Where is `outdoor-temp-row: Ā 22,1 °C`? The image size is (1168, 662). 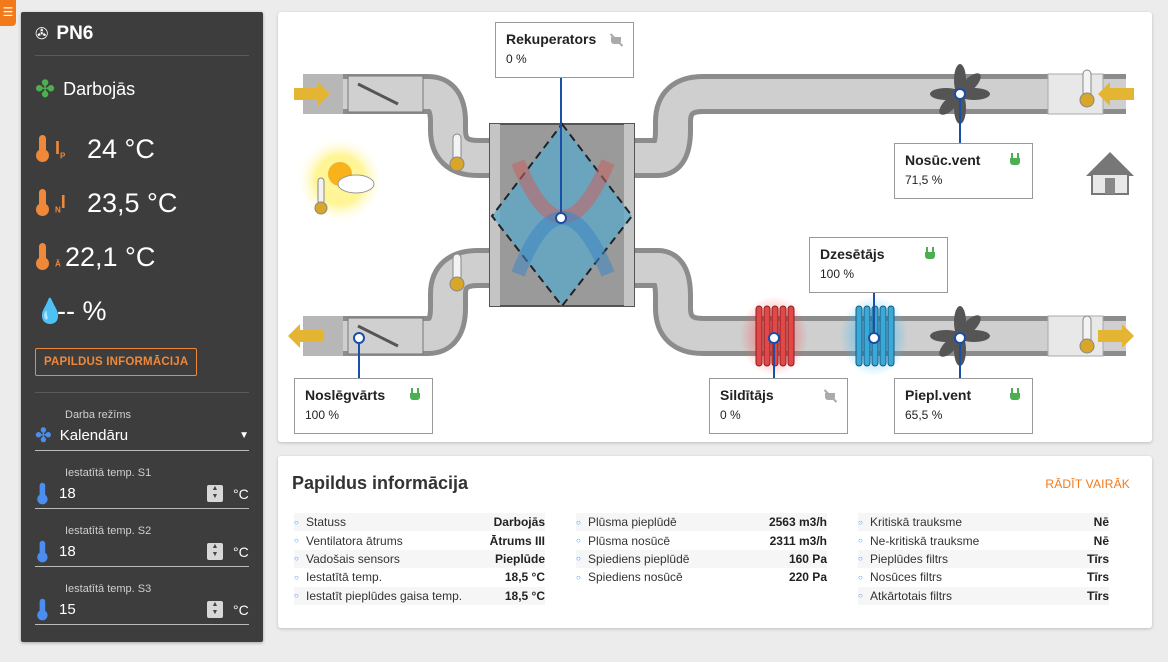
outdoor-temp-row: Ā 22,1 °C is located at coordinates (142, 257).